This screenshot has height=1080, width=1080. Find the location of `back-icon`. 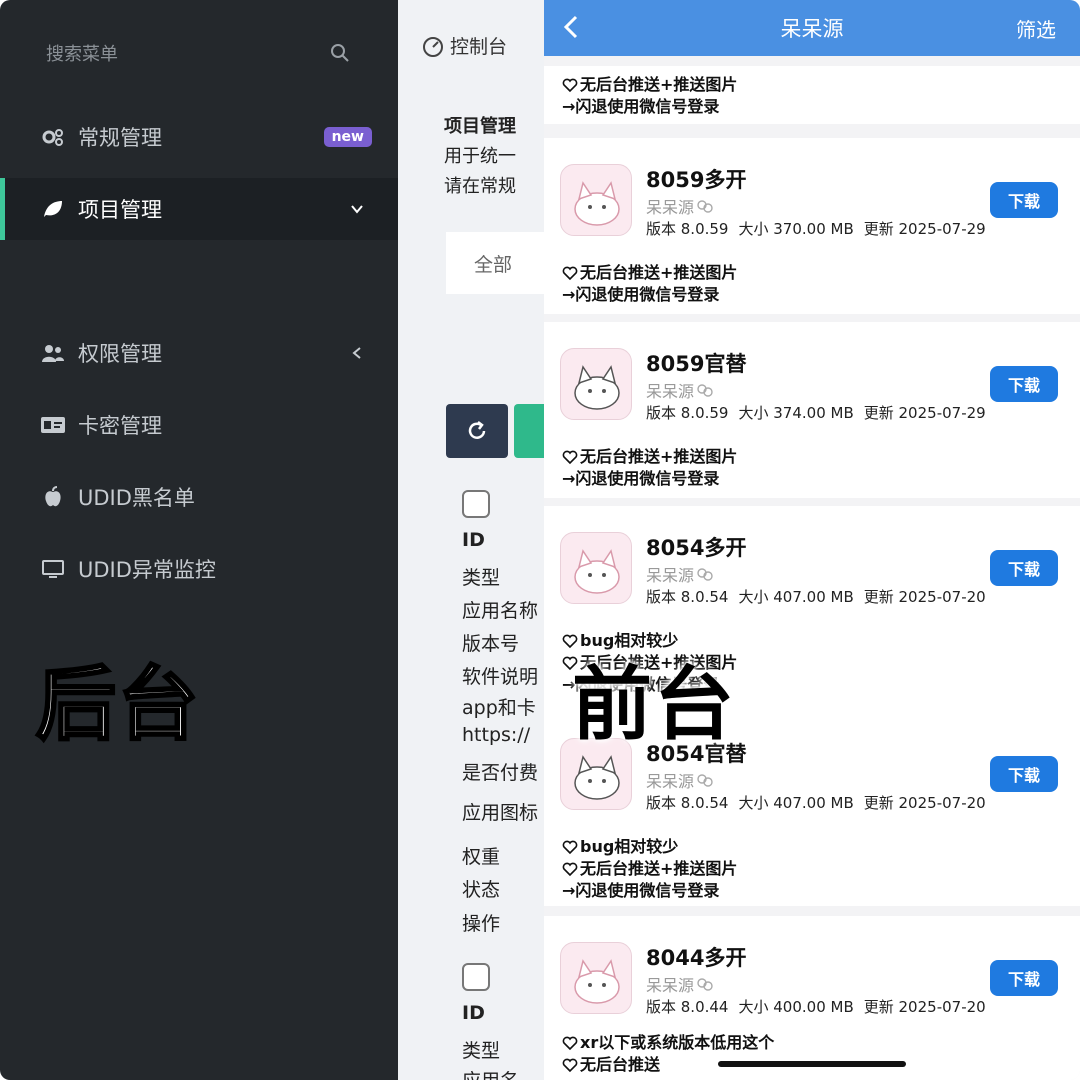

back-icon is located at coordinates (571, 27).